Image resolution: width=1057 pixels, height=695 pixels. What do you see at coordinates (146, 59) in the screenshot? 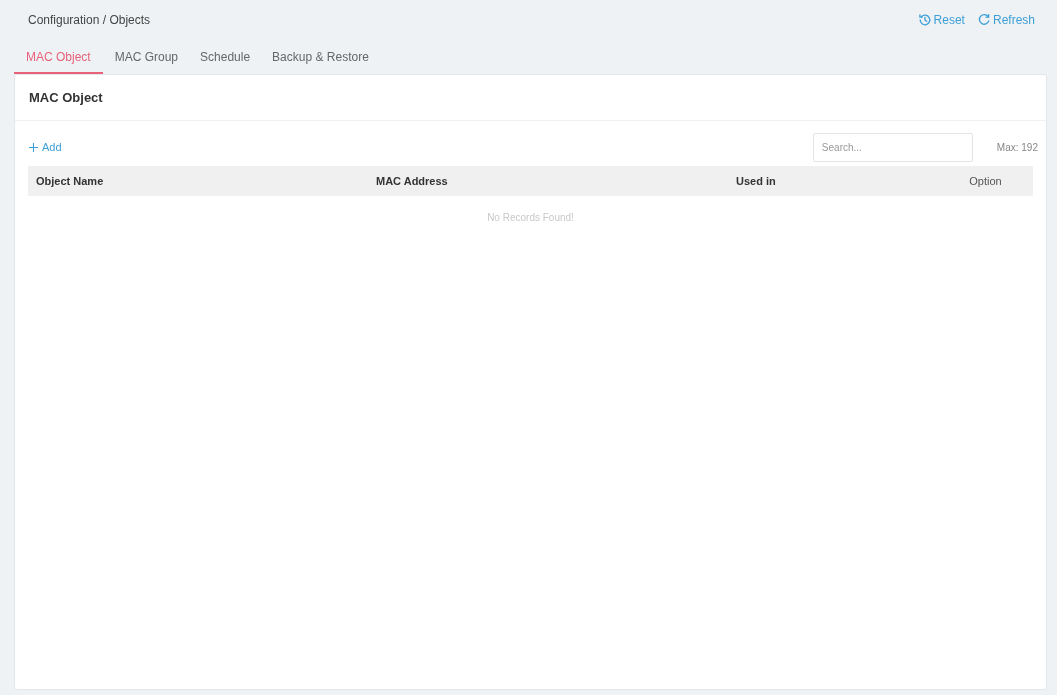
I see `tab: MAC Group` at bounding box center [146, 59].